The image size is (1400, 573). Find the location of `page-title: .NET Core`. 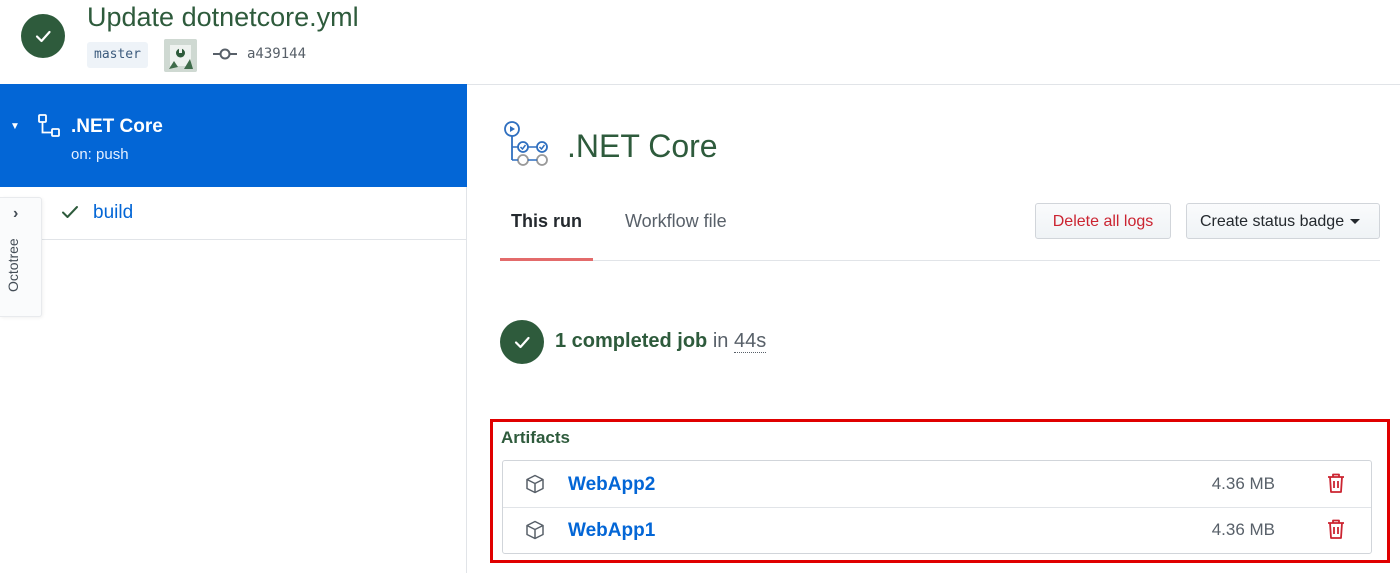

page-title: .NET Core is located at coordinates (642, 146).